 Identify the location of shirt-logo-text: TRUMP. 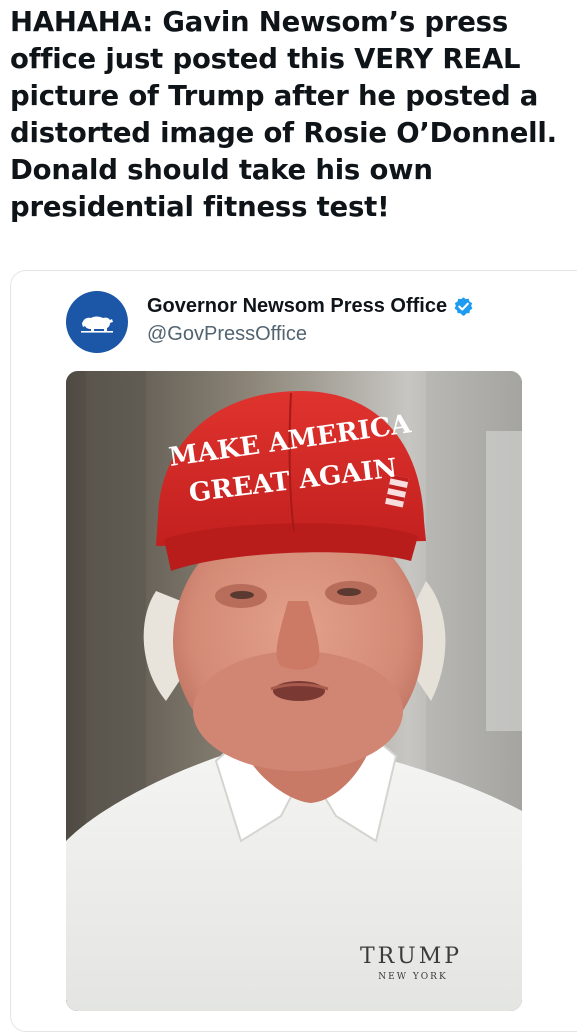
(411, 956).